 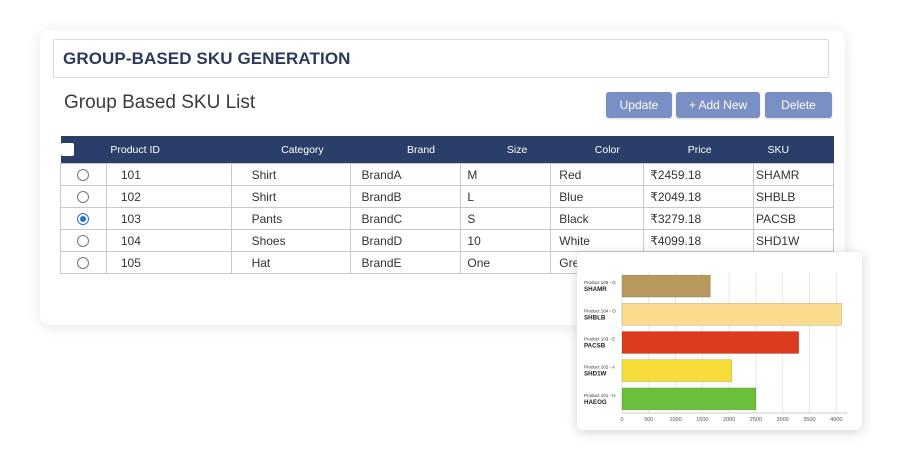 What do you see at coordinates (441, 58) in the screenshot?
I see `header-bar: GROUP-BASED SKU GENERATION` at bounding box center [441, 58].